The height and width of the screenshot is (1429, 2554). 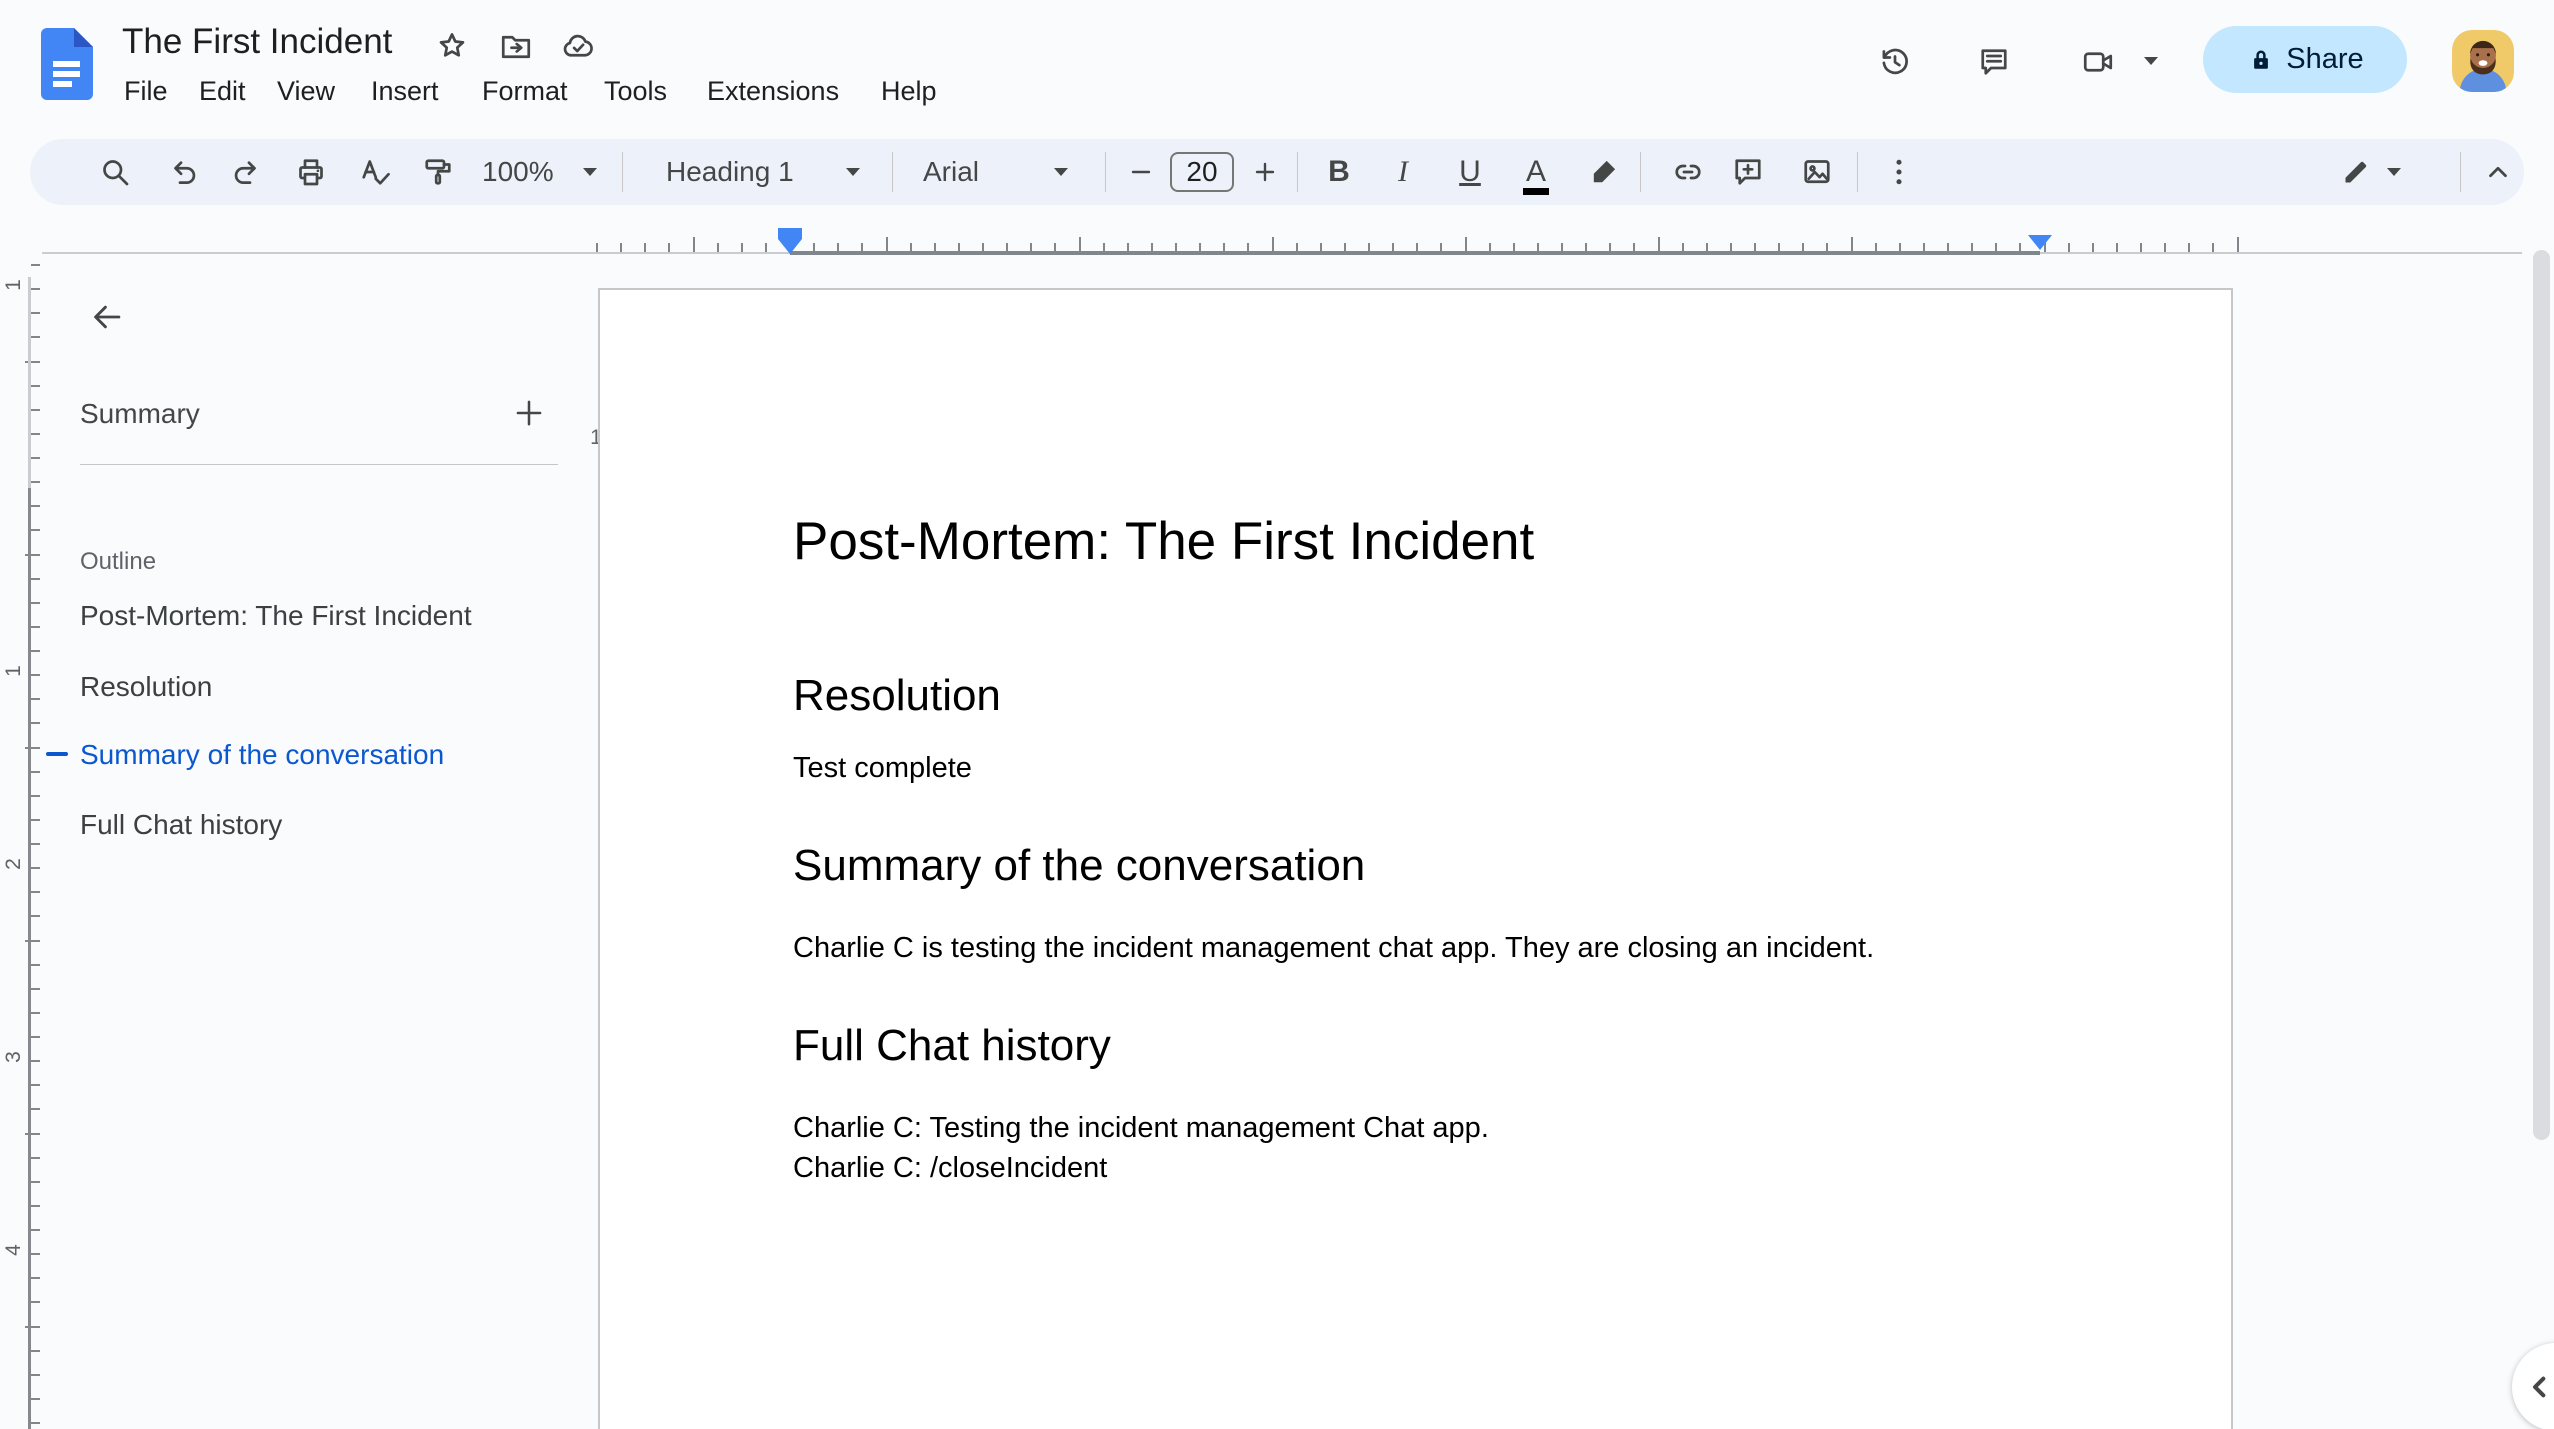 I want to click on editing-mode-caret, so click(x=2394, y=172).